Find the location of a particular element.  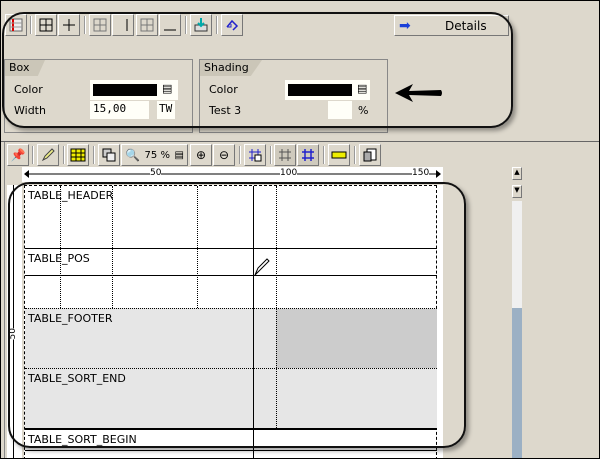

table-color-icon is located at coordinates (78, 155).